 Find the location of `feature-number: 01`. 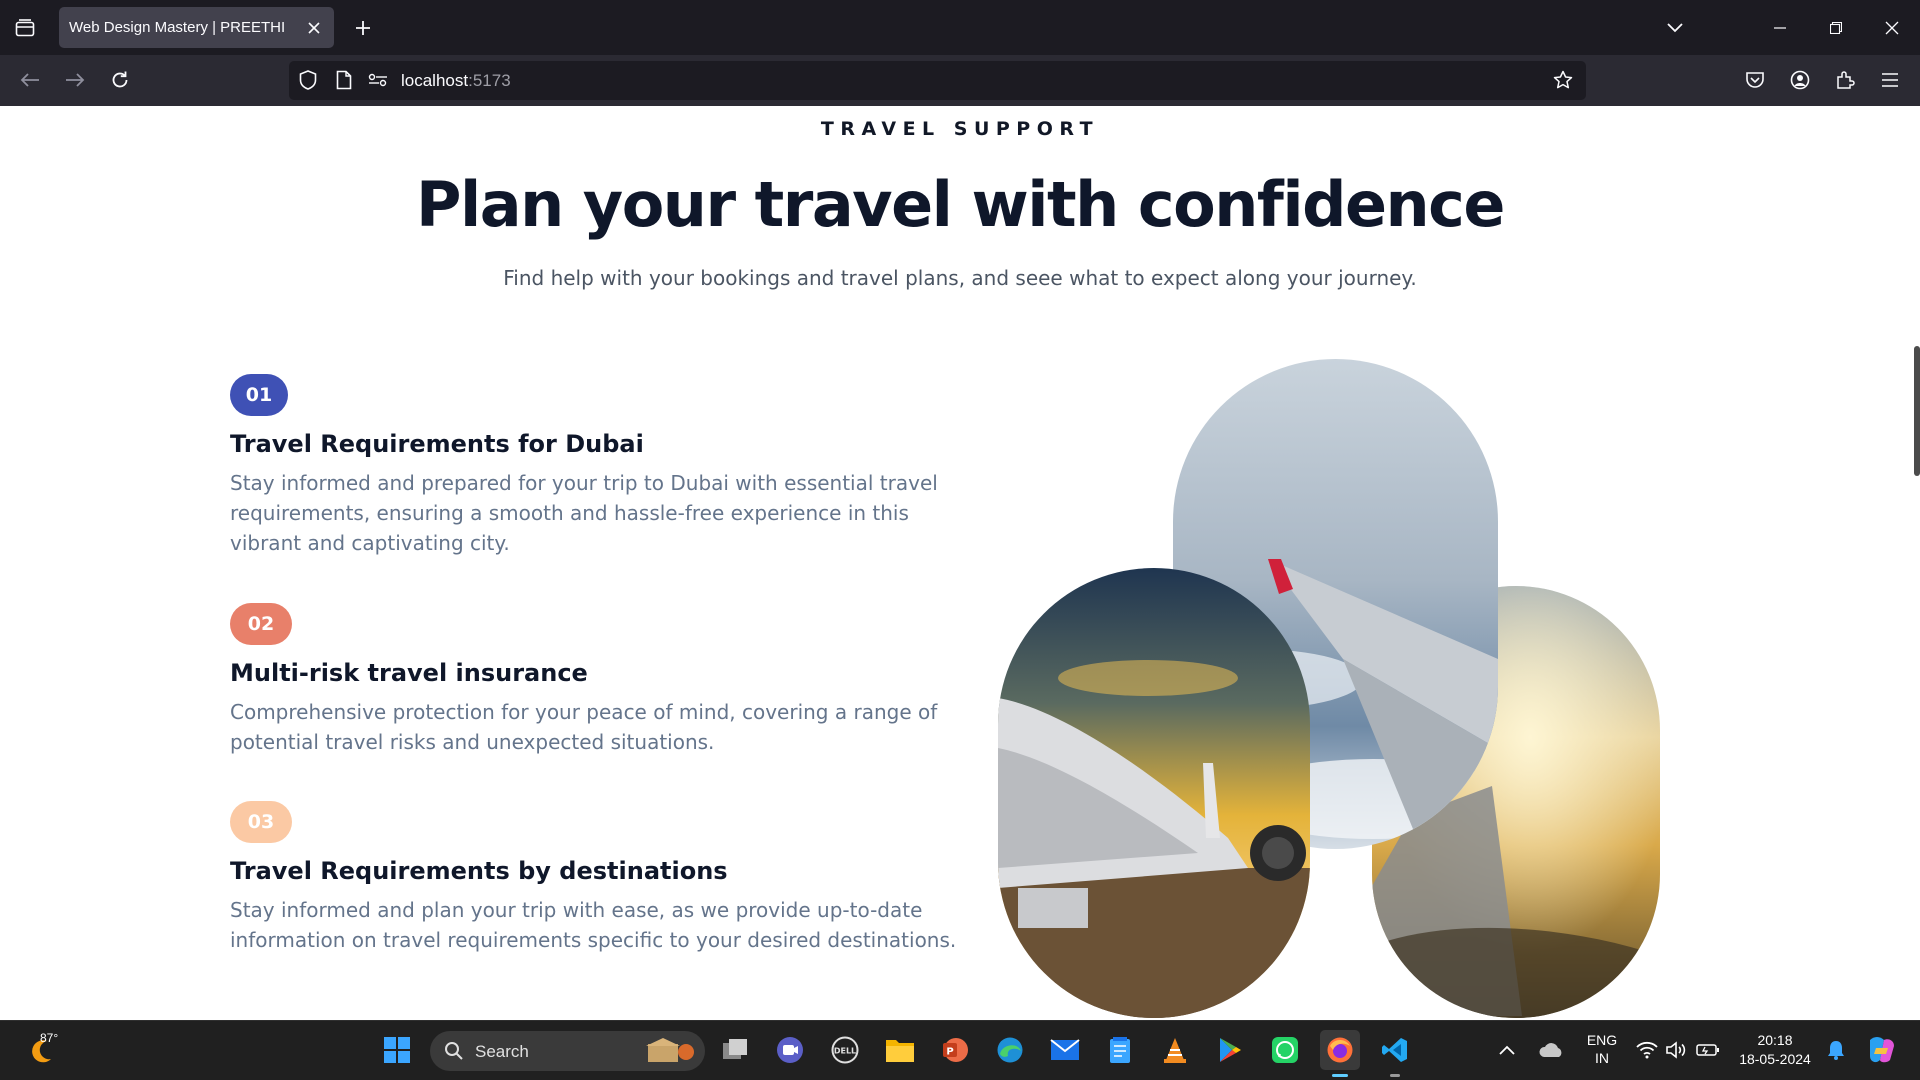

feature-number: 01 is located at coordinates (259, 395).